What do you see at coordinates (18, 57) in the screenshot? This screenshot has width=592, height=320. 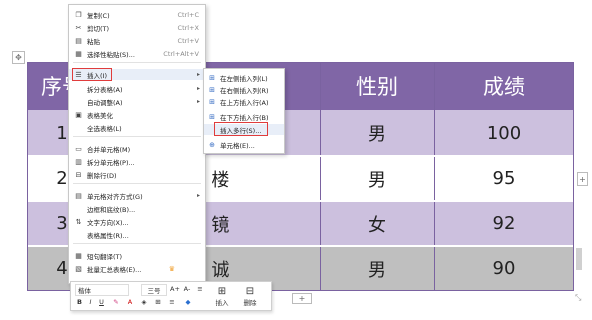 I see `table-move-handle: ✥` at bounding box center [18, 57].